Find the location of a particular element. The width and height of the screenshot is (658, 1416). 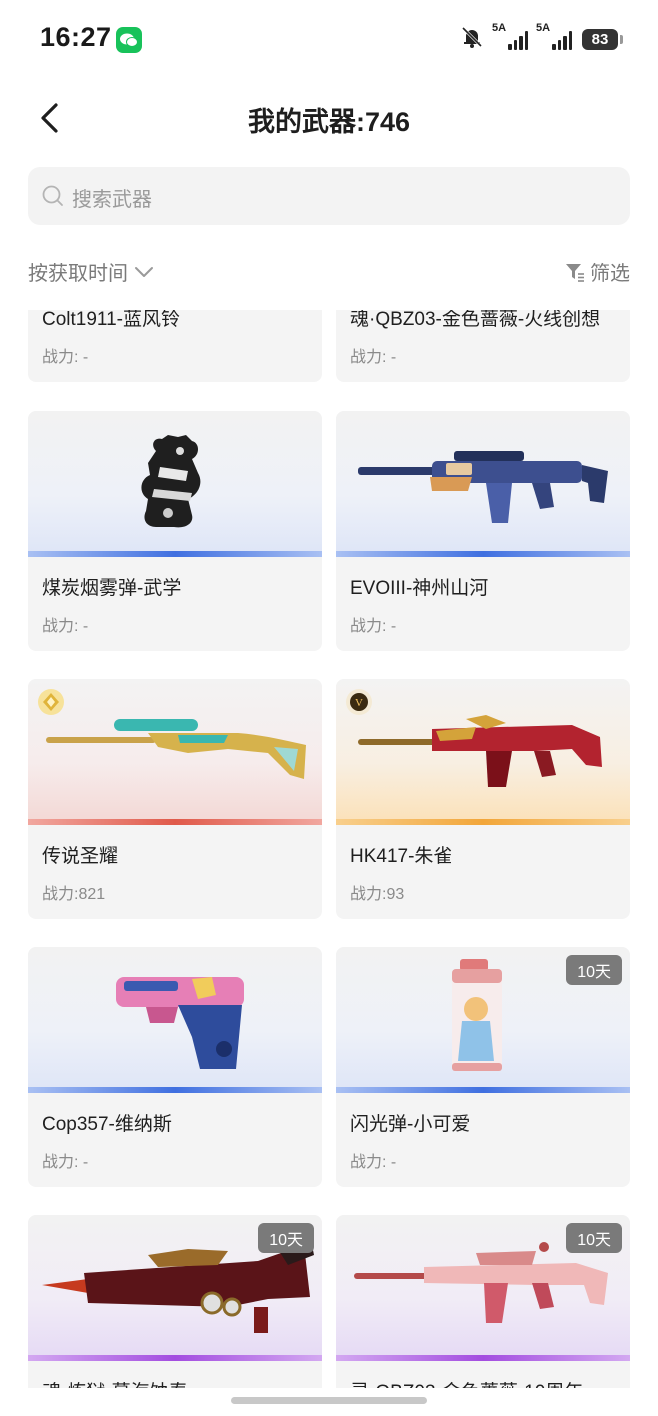

weapon-power: 战力:821 is located at coordinates (74, 894).